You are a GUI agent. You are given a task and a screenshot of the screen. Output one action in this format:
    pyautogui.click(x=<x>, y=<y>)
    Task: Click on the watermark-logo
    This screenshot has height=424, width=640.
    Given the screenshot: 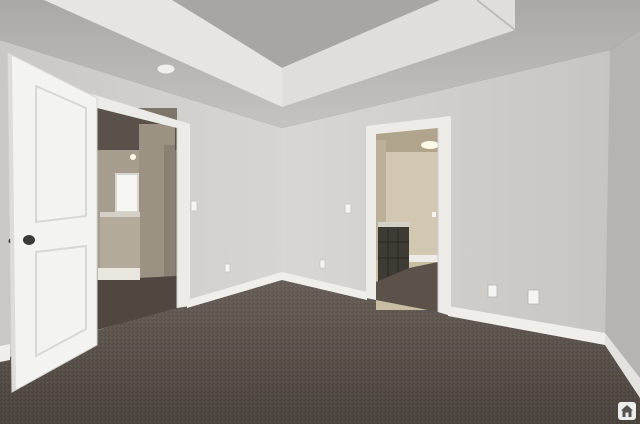 What is the action you would take?
    pyautogui.click(x=627, y=411)
    